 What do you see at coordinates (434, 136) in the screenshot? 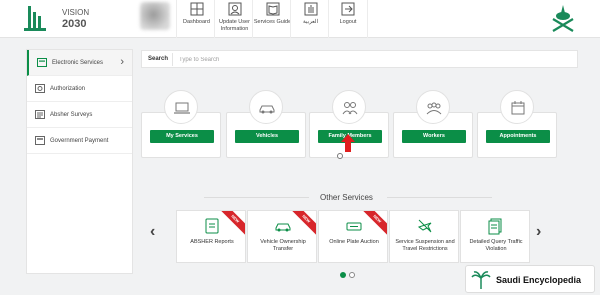
I see `workers-button: Workers` at bounding box center [434, 136].